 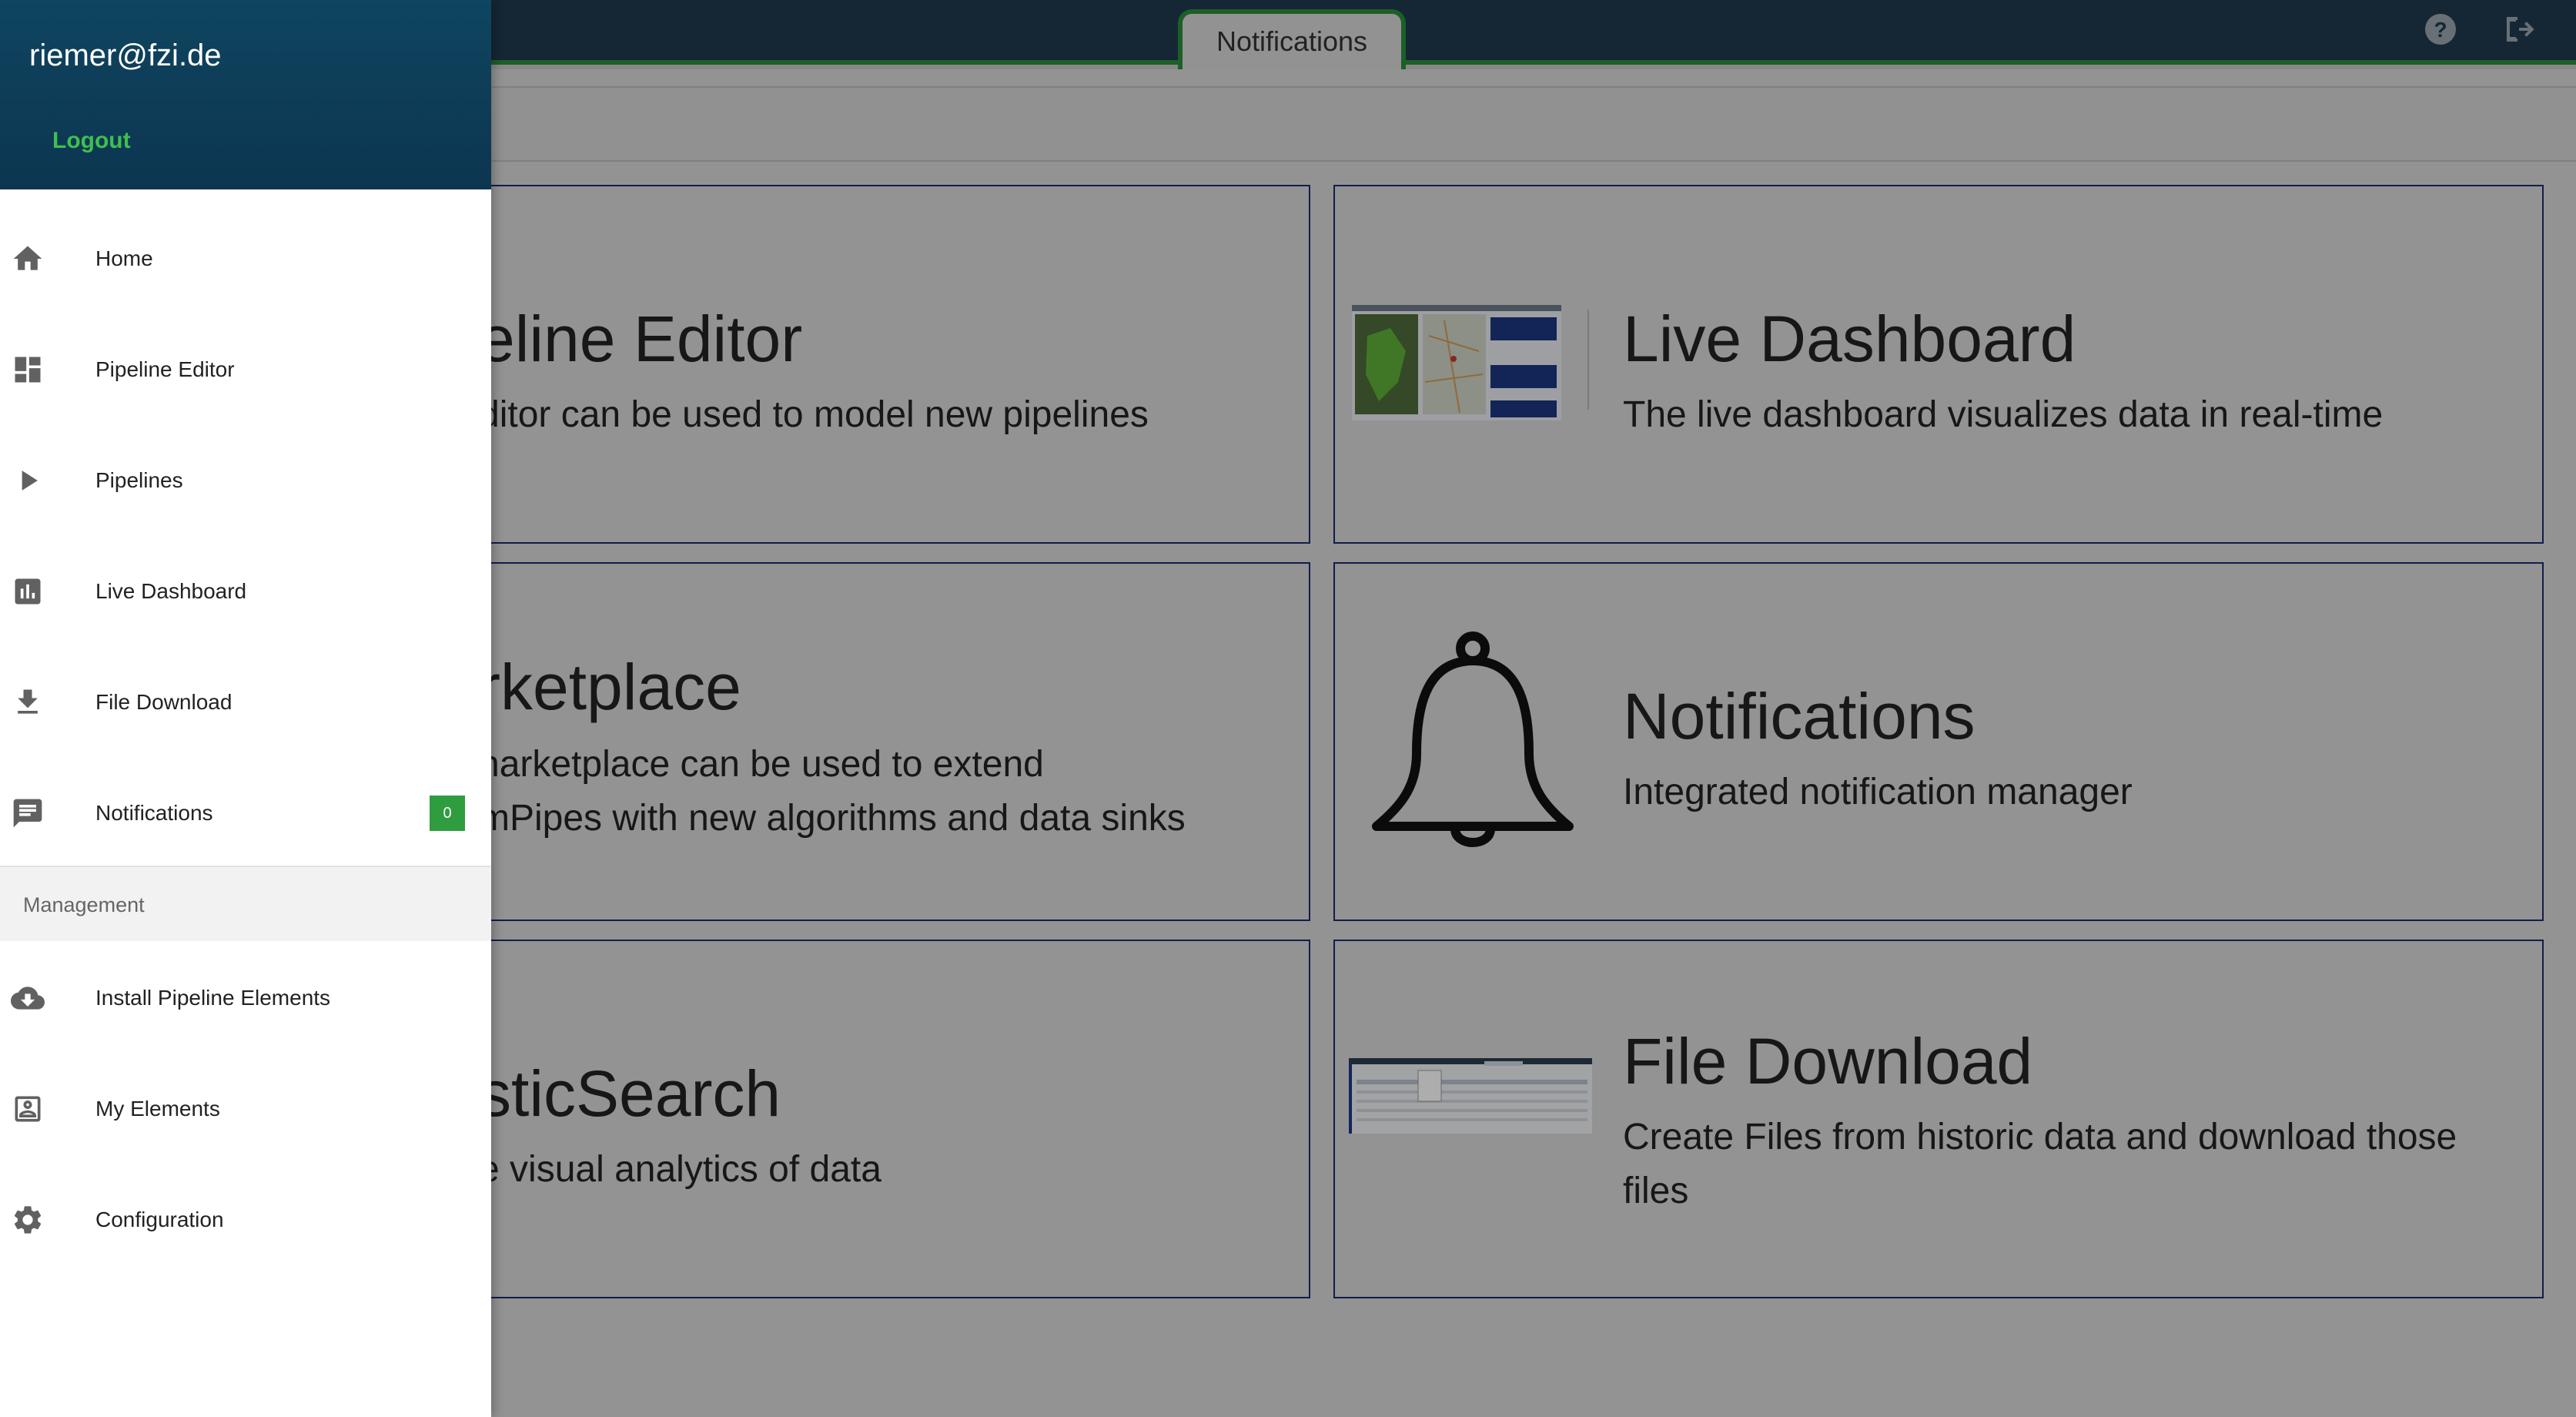 I want to click on notification-count-badge: 0, so click(x=447, y=813).